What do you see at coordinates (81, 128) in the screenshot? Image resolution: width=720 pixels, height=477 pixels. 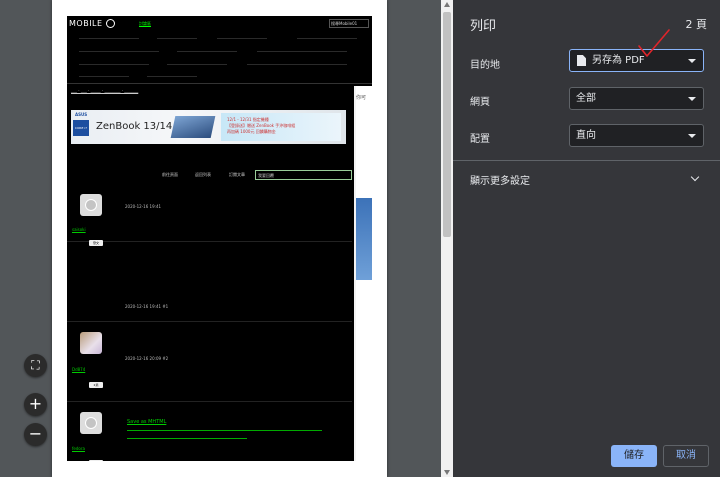 I see `intel-badge-icon: CORE i7` at bounding box center [81, 128].